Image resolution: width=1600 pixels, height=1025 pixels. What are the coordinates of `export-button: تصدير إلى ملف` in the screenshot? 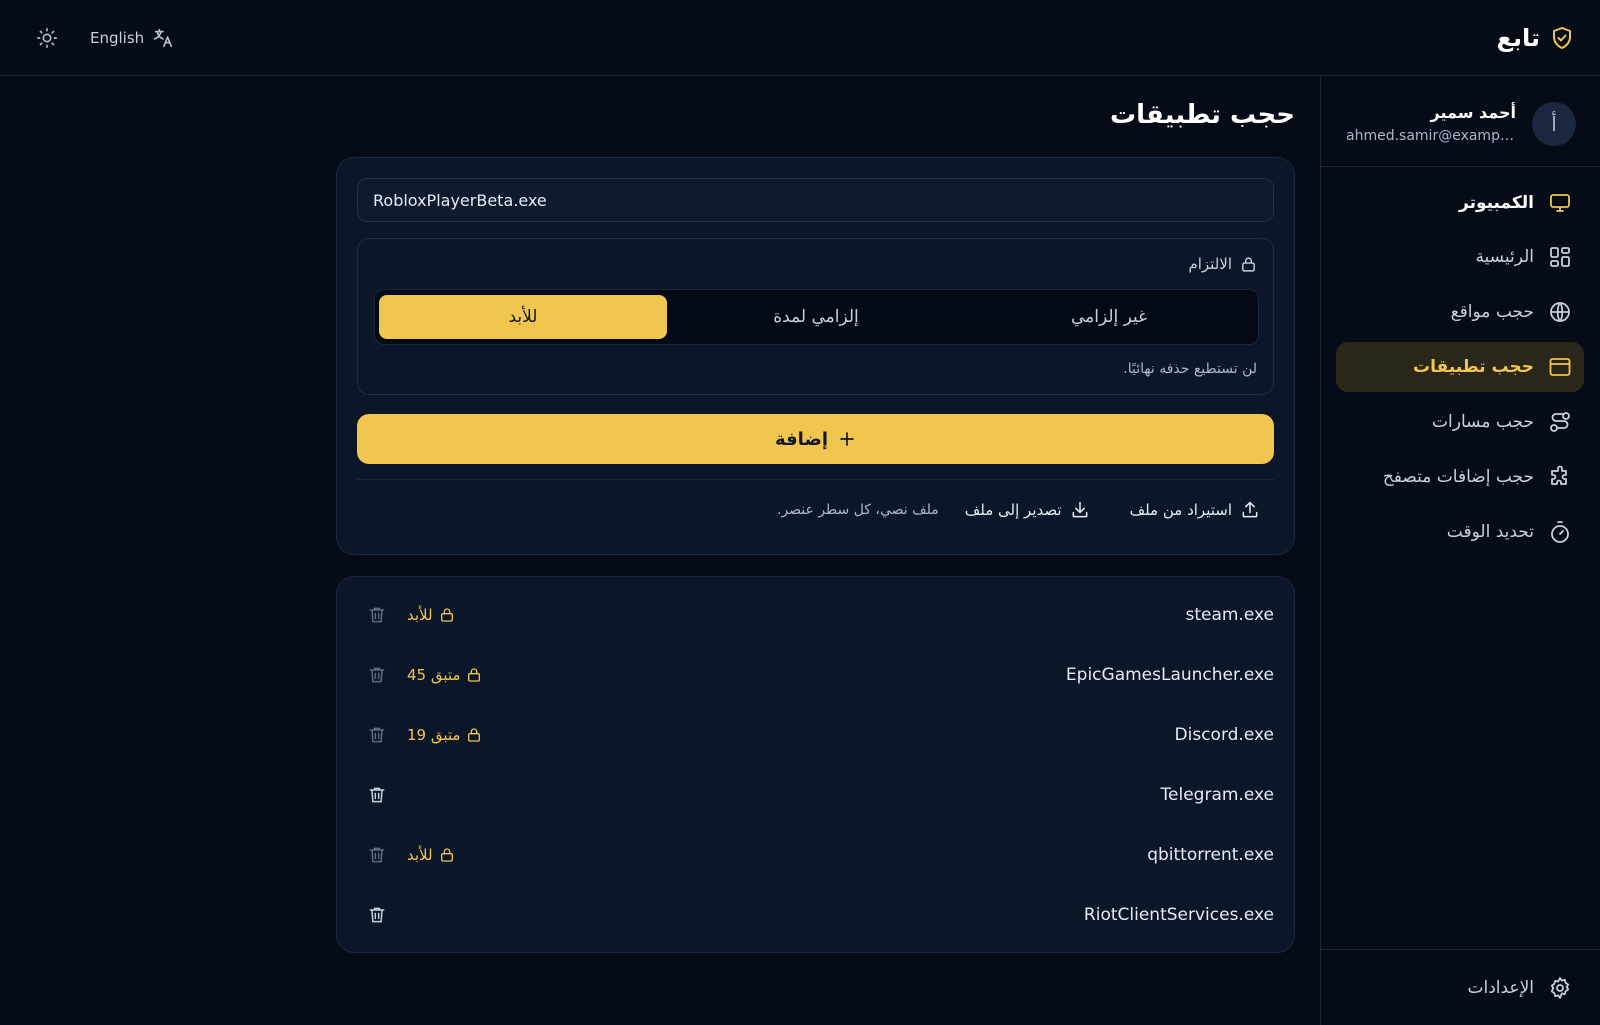 It's located at (1027, 510).